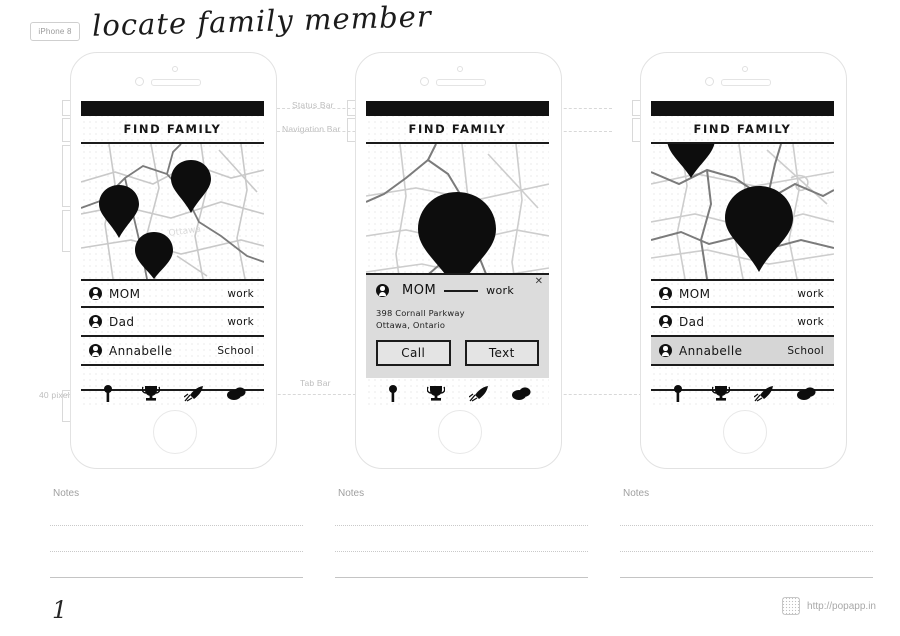 The height and width of the screenshot is (636, 900). What do you see at coordinates (411, 325) in the screenshot?
I see `address-line-2: Ottawa, Ontario` at bounding box center [411, 325].